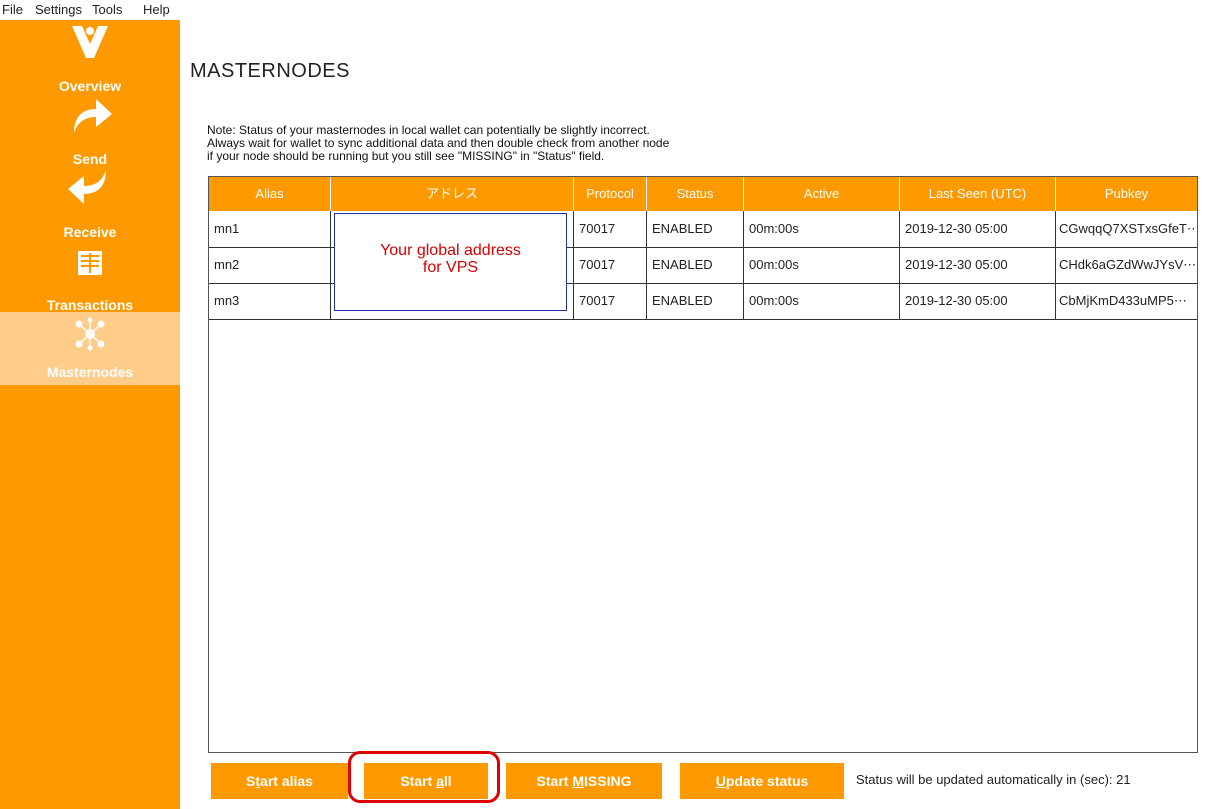 The width and height of the screenshot is (1220, 809). What do you see at coordinates (452, 194) in the screenshot?
I see `column-header-address: アドレス` at bounding box center [452, 194].